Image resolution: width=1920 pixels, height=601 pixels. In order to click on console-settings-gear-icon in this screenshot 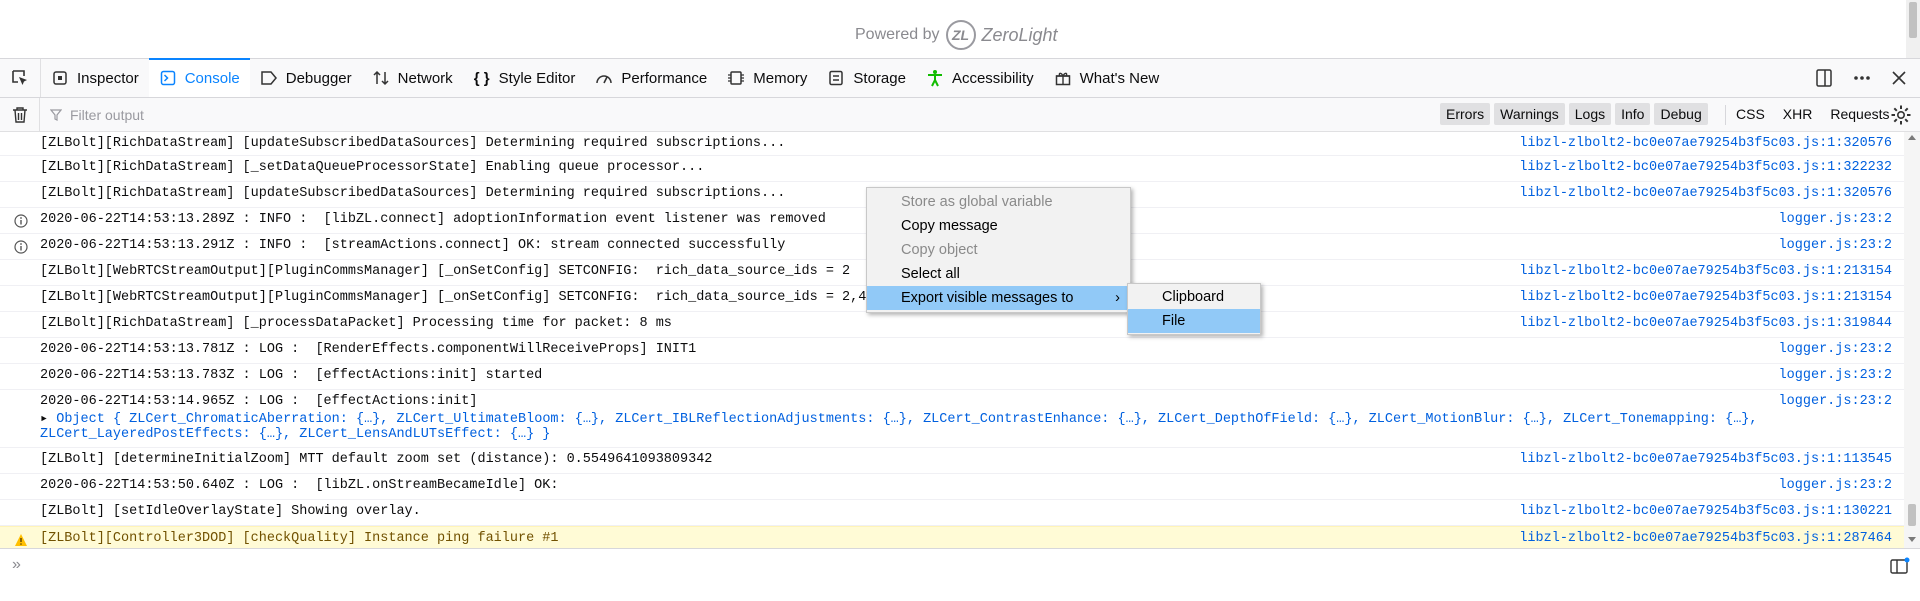, I will do `click(1901, 115)`.